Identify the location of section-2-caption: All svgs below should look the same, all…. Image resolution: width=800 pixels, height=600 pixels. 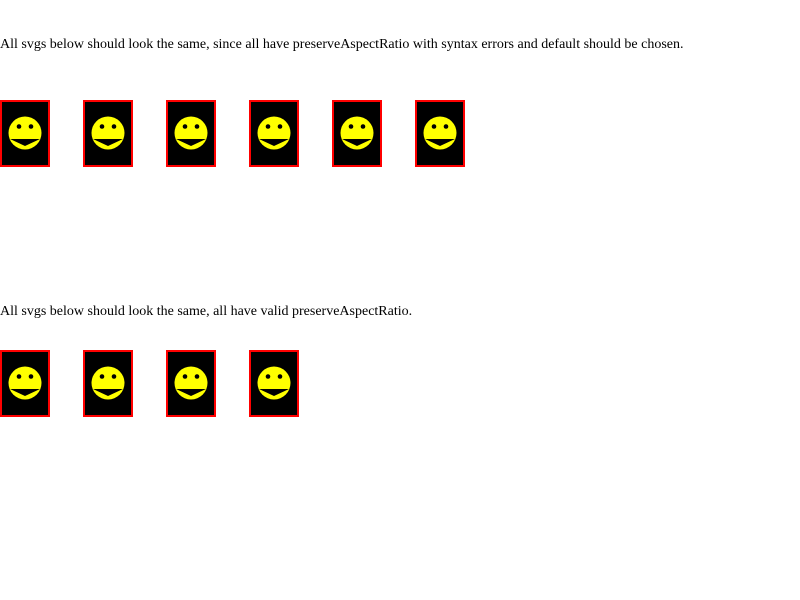
(206, 311).